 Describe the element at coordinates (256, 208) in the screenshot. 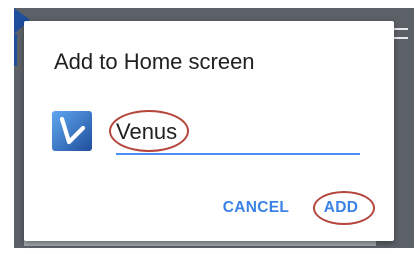

I see `cancel-button: CANCEL` at that location.